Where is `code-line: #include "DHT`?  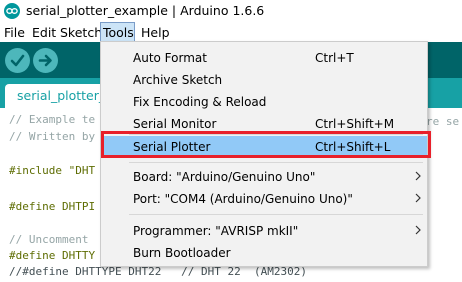
code-line: #include "DHT is located at coordinates (52, 170).